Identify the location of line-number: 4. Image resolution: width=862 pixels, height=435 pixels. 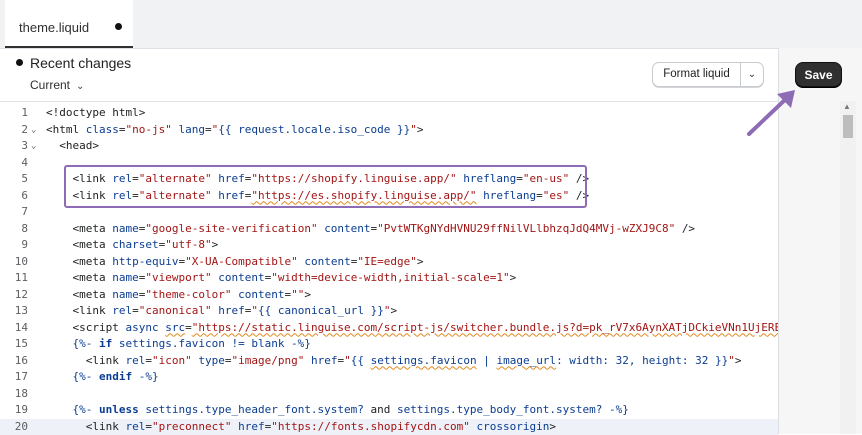
(24, 162).